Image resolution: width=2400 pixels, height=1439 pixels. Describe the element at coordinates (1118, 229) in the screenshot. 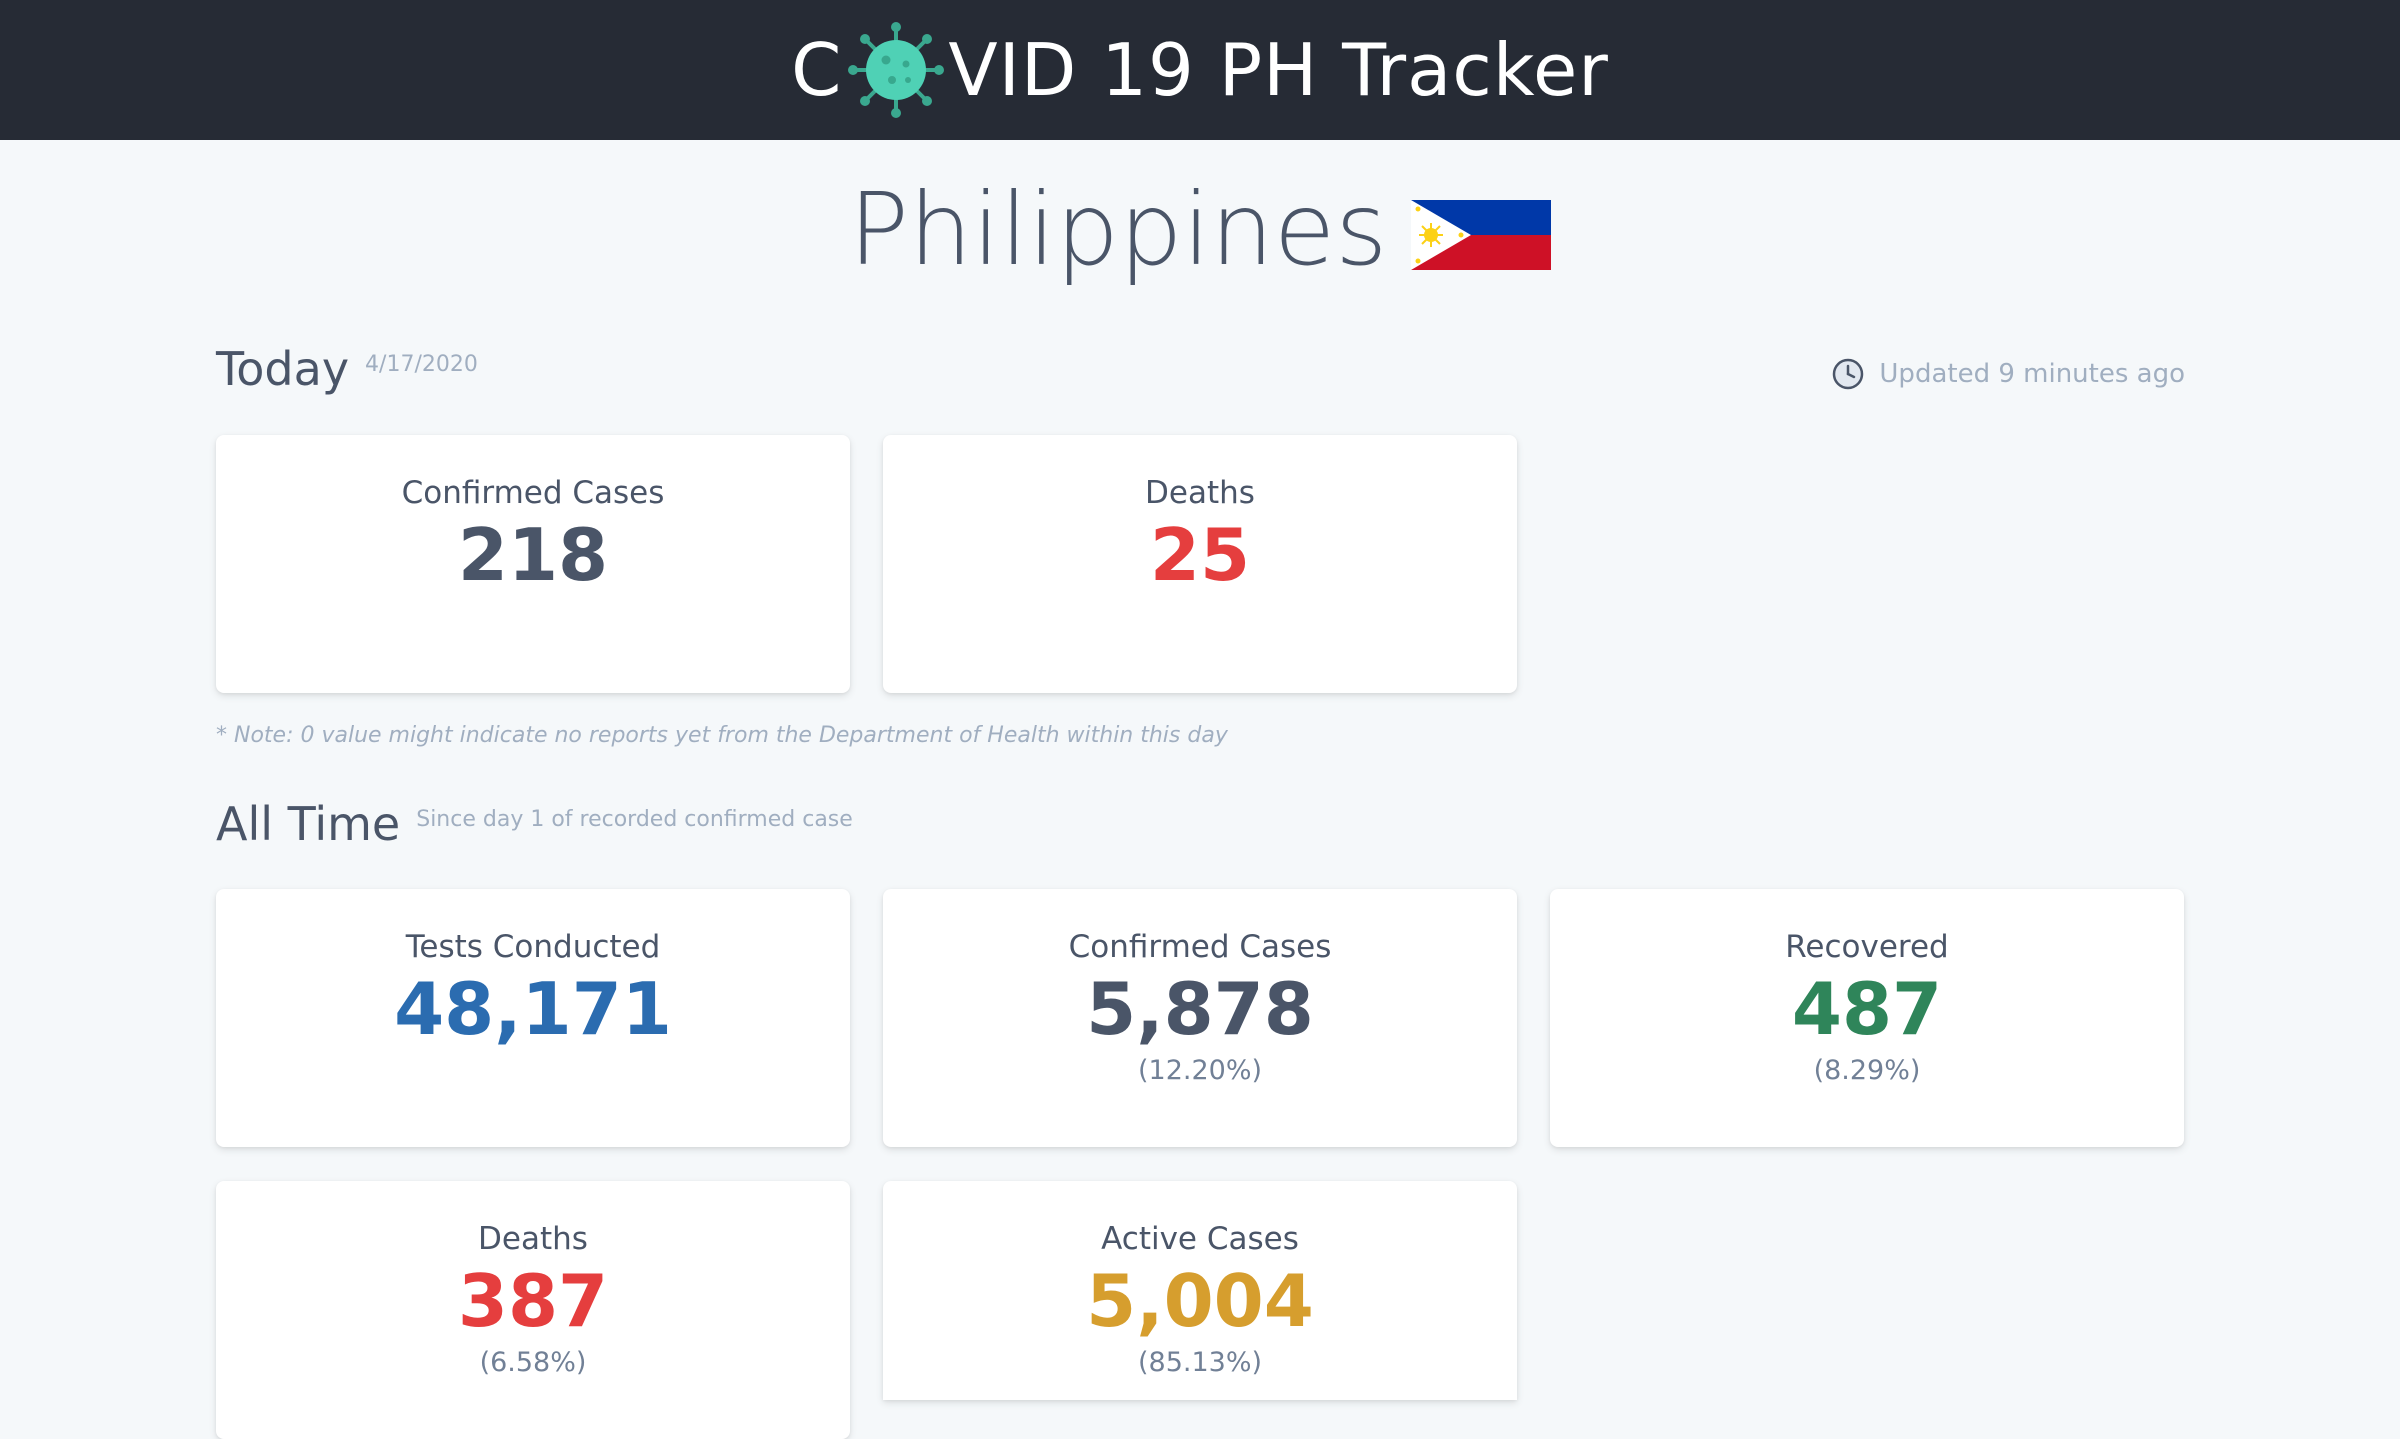

I see `country-name: Philippines` at that location.